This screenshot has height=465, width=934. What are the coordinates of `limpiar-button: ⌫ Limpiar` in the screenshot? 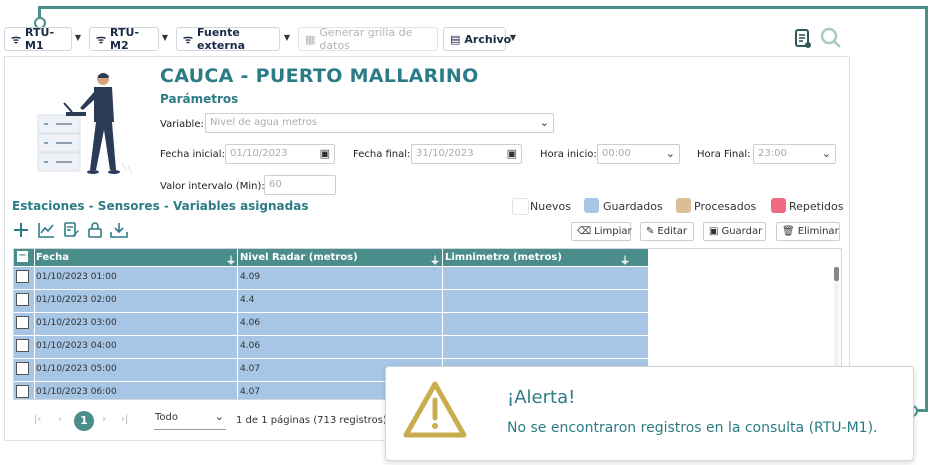 It's located at (601, 231).